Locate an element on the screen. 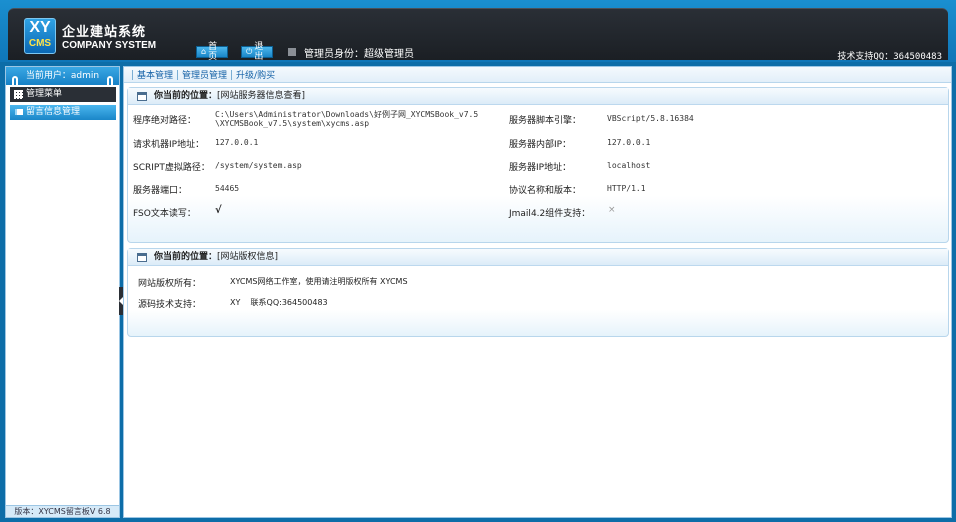  brand-name-cn: 企业建站系统 is located at coordinates (104, 32).